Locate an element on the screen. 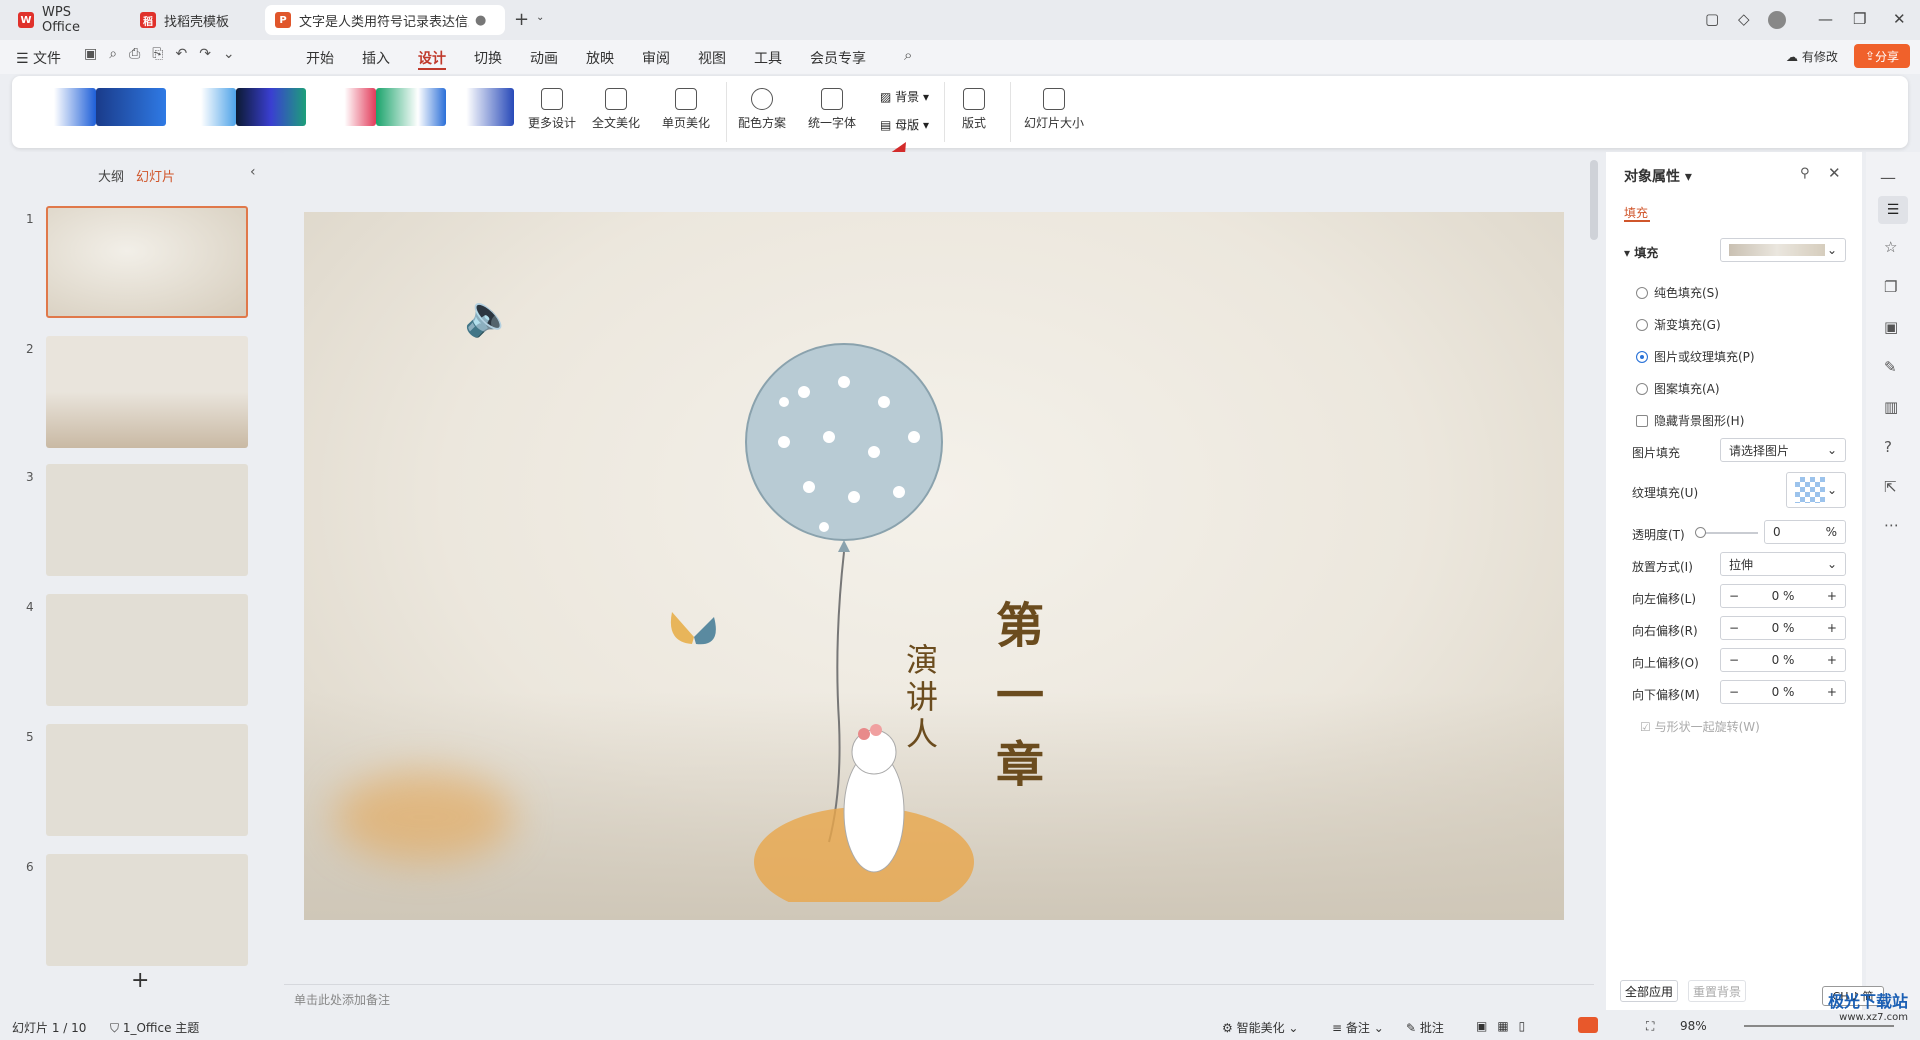 The width and height of the screenshot is (1920, 1040). collapse-panel-icon: ‹ is located at coordinates (253, 172).